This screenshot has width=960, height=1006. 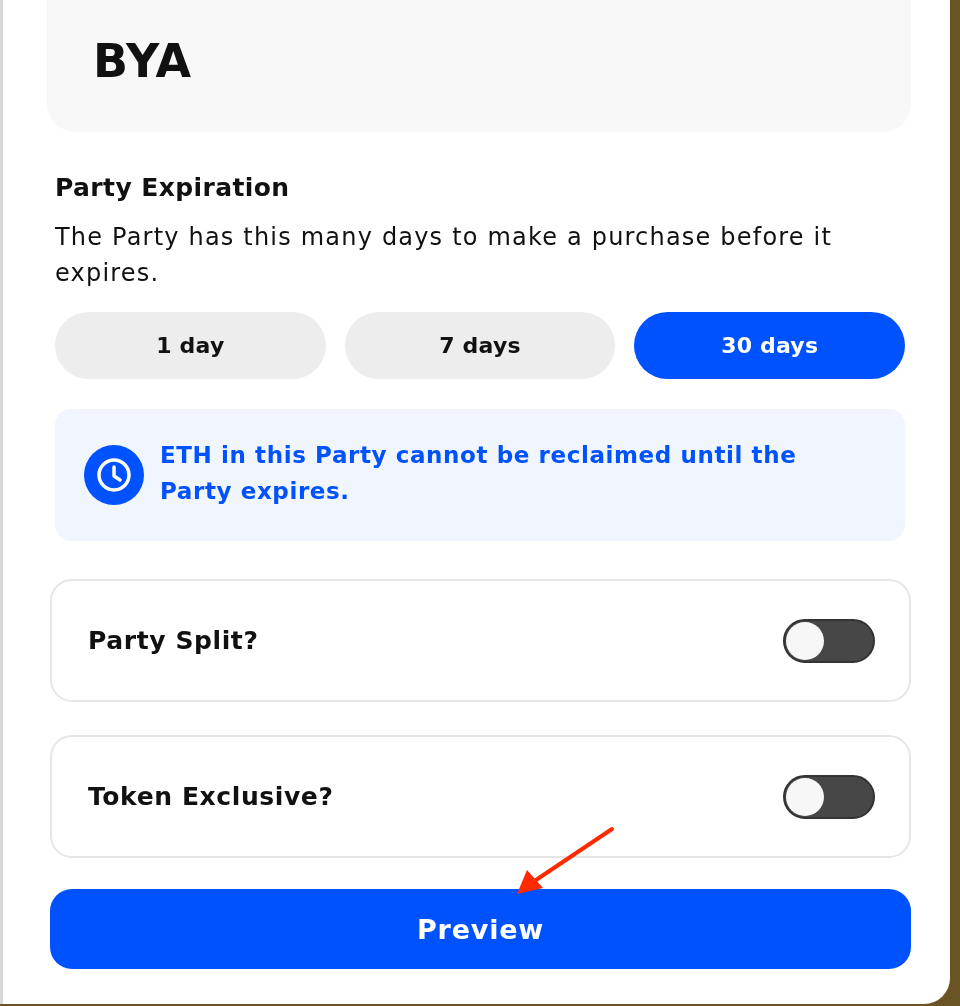 I want to click on section-title: Party Expiration, so click(x=172, y=187).